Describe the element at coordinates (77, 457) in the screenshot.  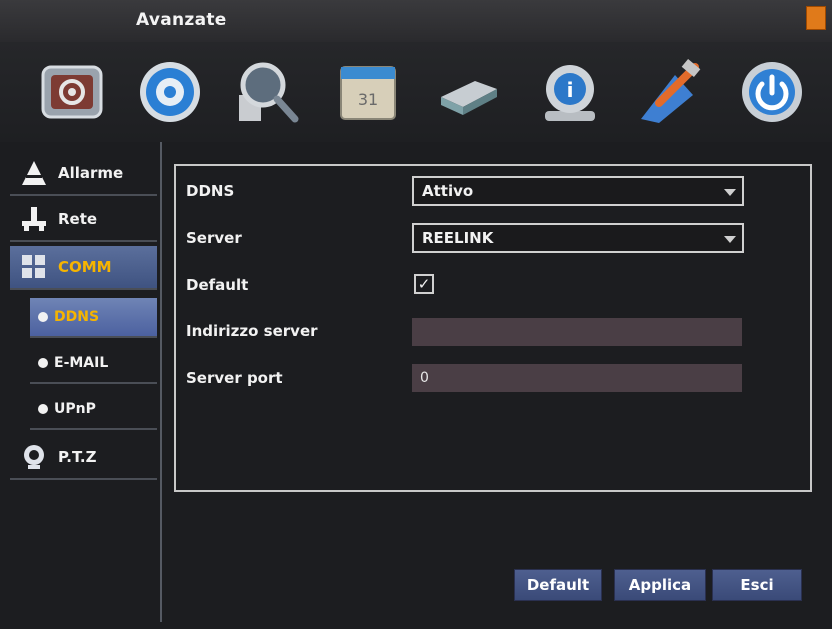
I see `sidebar-item-label: P.T.Z` at that location.